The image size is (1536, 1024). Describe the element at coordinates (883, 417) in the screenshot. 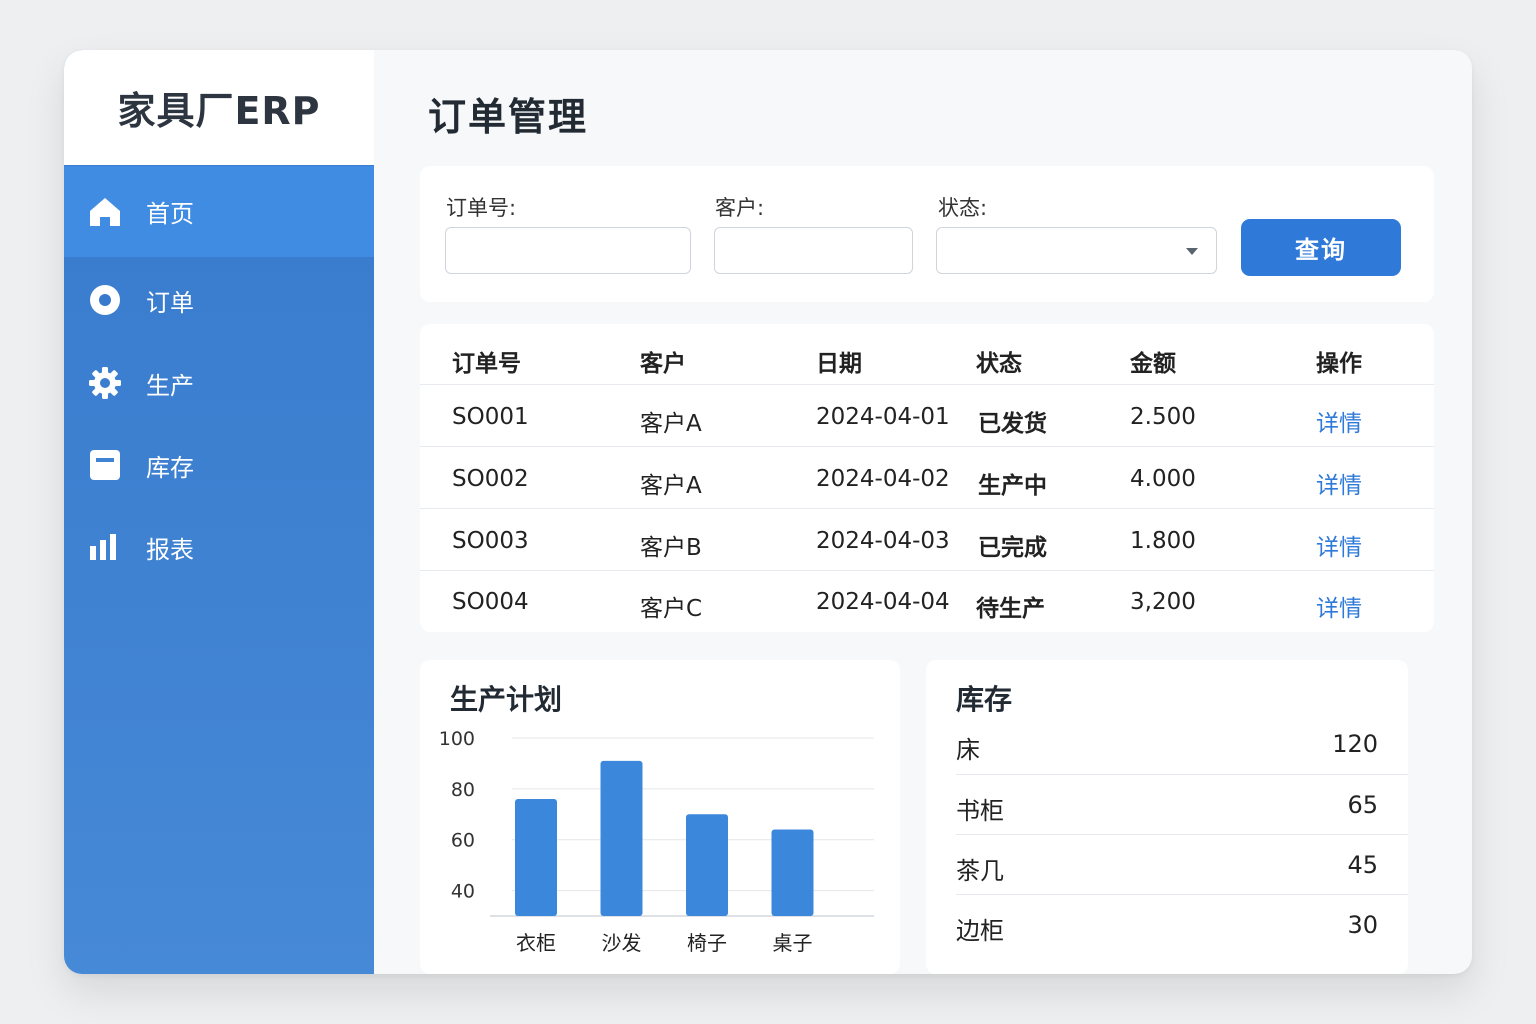

I see `cell-date: 2024-04-01` at that location.